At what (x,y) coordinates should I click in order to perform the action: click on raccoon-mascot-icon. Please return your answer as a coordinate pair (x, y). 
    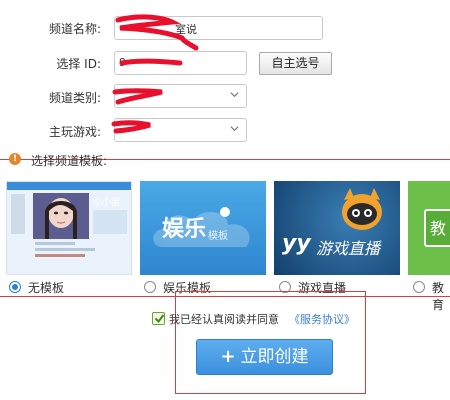
    Looking at the image, I should click on (362, 209).